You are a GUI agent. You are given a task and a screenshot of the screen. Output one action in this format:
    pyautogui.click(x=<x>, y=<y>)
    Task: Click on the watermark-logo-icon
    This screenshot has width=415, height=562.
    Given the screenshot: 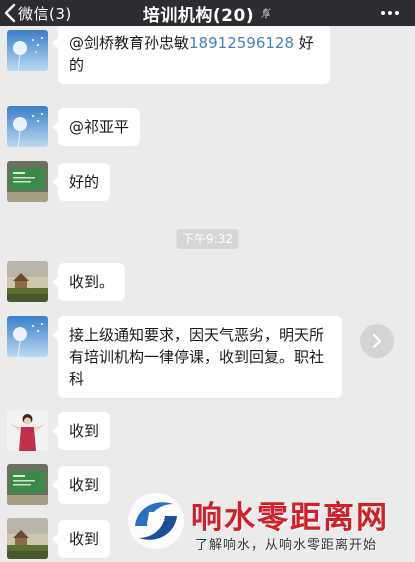 What is the action you would take?
    pyautogui.click(x=156, y=521)
    